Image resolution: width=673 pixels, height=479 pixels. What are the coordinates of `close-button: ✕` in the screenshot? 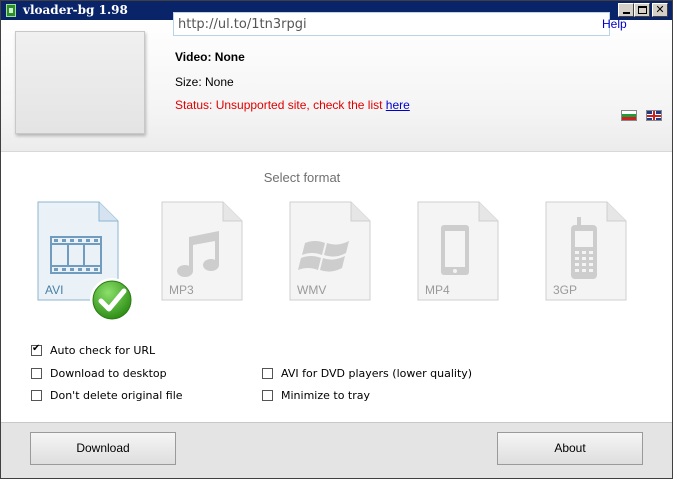 It's located at (660, 10).